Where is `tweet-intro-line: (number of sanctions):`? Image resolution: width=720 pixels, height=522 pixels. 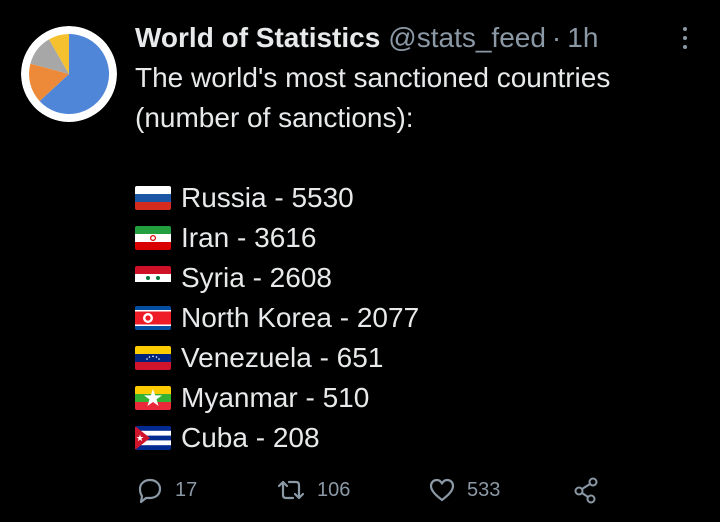 tweet-intro-line: (number of sanctions): is located at coordinates (274, 117).